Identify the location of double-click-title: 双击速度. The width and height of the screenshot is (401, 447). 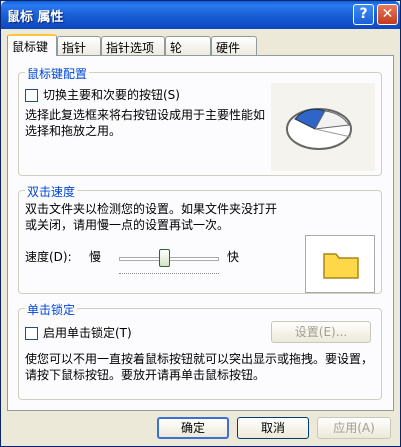
(51, 191).